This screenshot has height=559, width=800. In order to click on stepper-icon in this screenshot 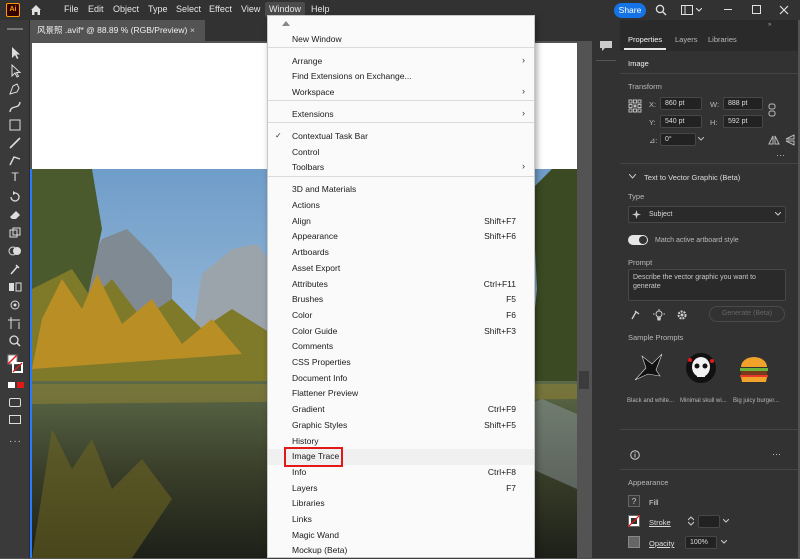, I will do `click(691, 521)`.